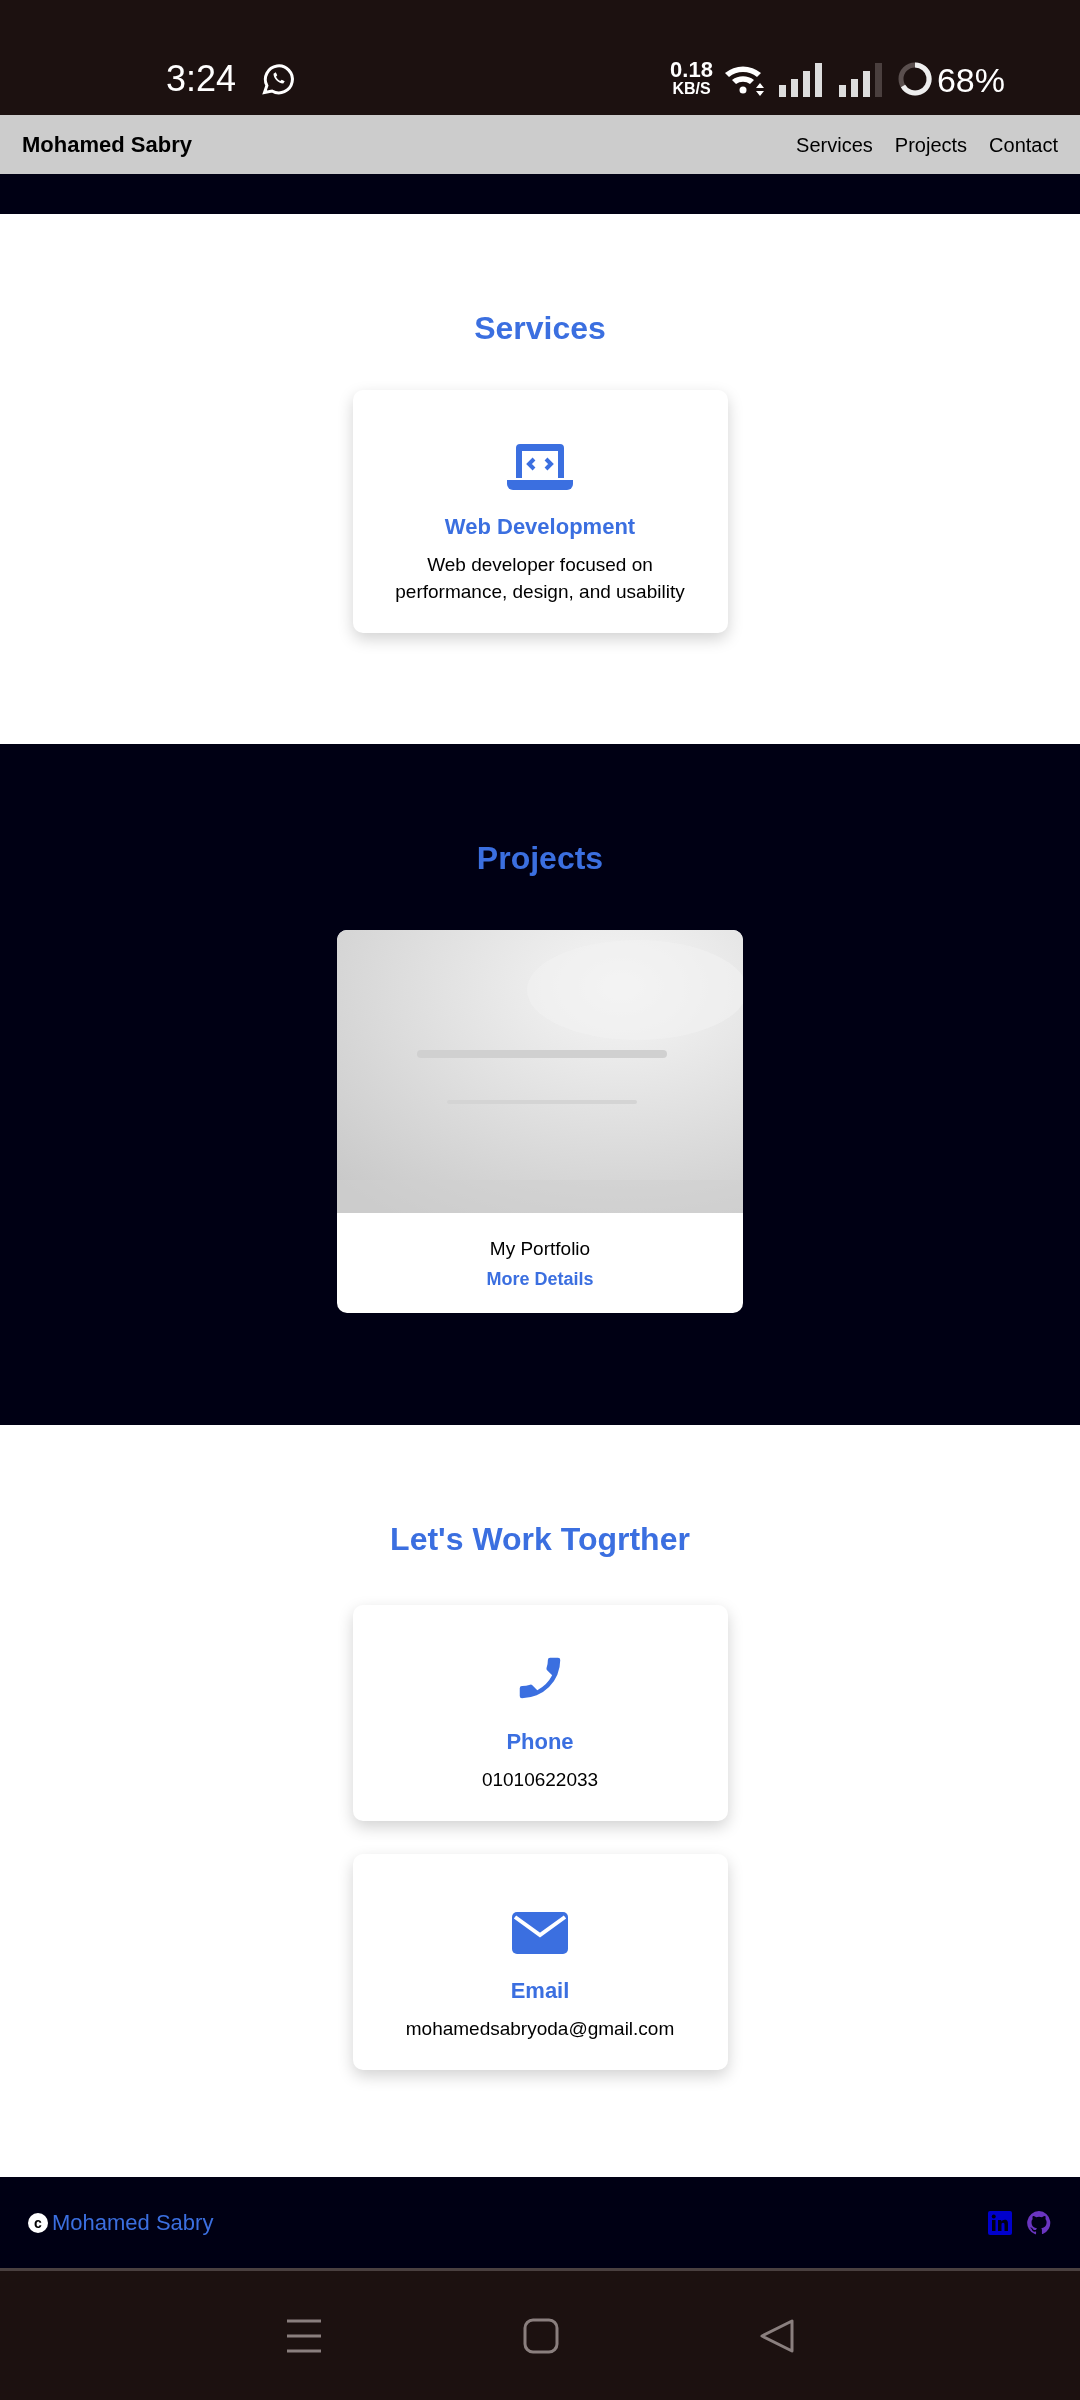 Image resolution: width=1080 pixels, height=2400 pixels. What do you see at coordinates (691, 70) in the screenshot?
I see `network-speed: 0.18` at bounding box center [691, 70].